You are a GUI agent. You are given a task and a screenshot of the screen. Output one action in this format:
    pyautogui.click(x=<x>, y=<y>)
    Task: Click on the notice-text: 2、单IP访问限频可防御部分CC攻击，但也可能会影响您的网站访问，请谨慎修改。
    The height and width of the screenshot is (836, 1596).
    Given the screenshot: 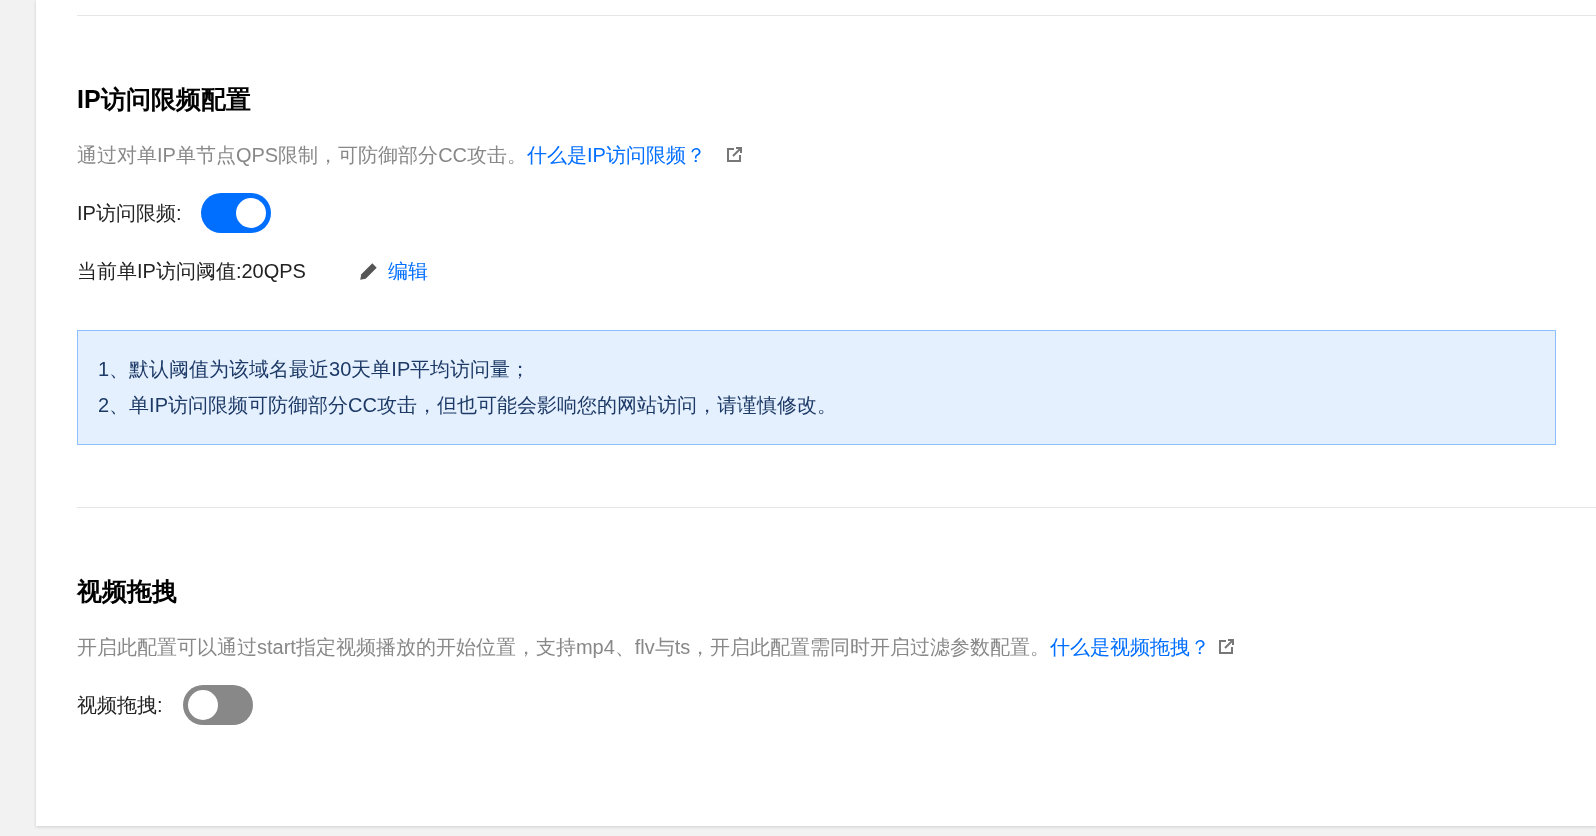 What is the action you would take?
    pyautogui.click(x=468, y=405)
    